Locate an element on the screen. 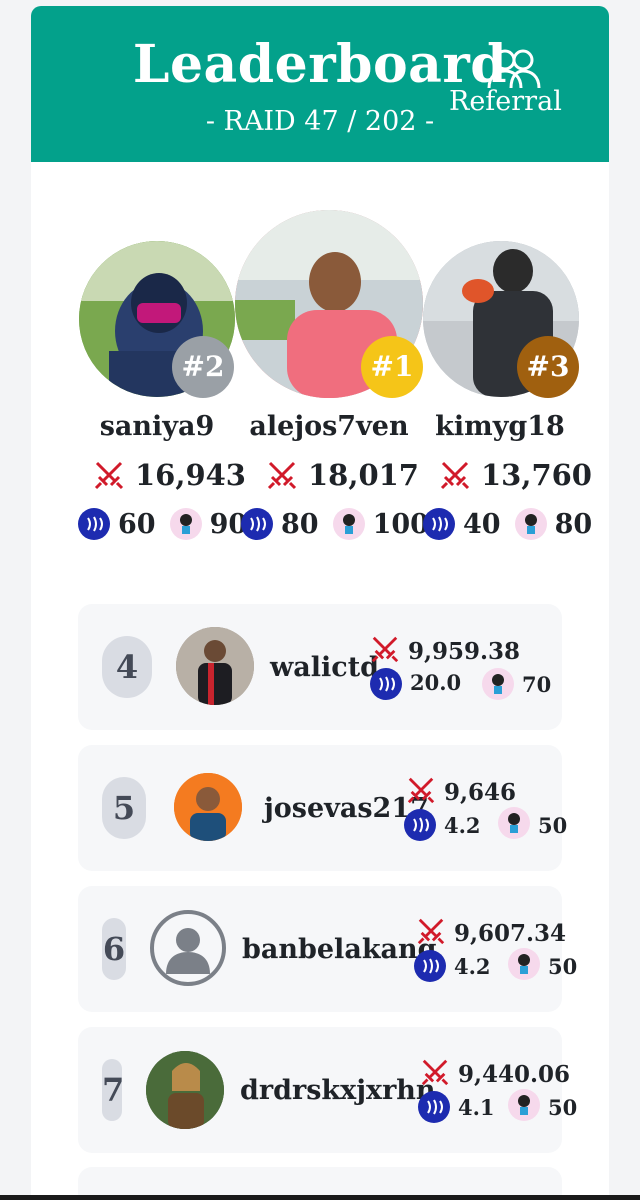  podium-score-2: 16,943 is located at coordinates (169, 475).